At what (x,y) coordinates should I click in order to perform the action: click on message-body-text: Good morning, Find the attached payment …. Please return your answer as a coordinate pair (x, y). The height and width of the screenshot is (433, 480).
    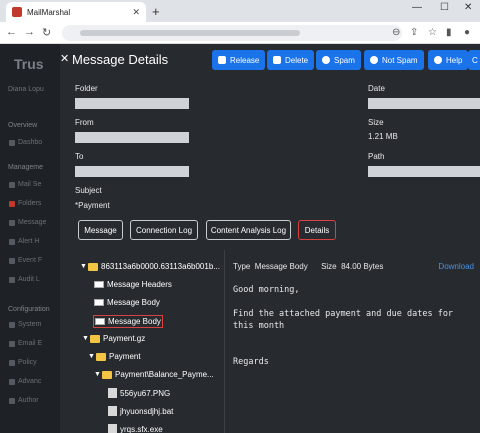
    Looking at the image, I should click on (343, 326).